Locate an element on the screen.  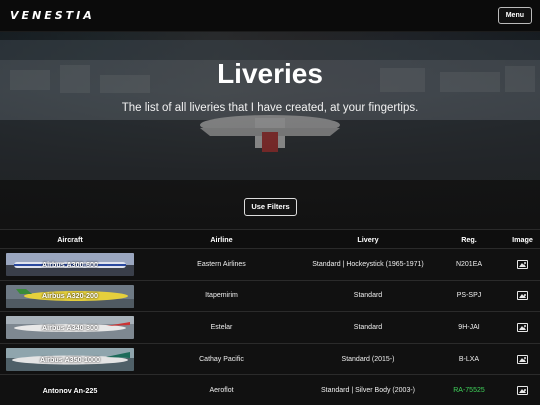
column-header-livery: Livery is located at coordinates (368, 239).